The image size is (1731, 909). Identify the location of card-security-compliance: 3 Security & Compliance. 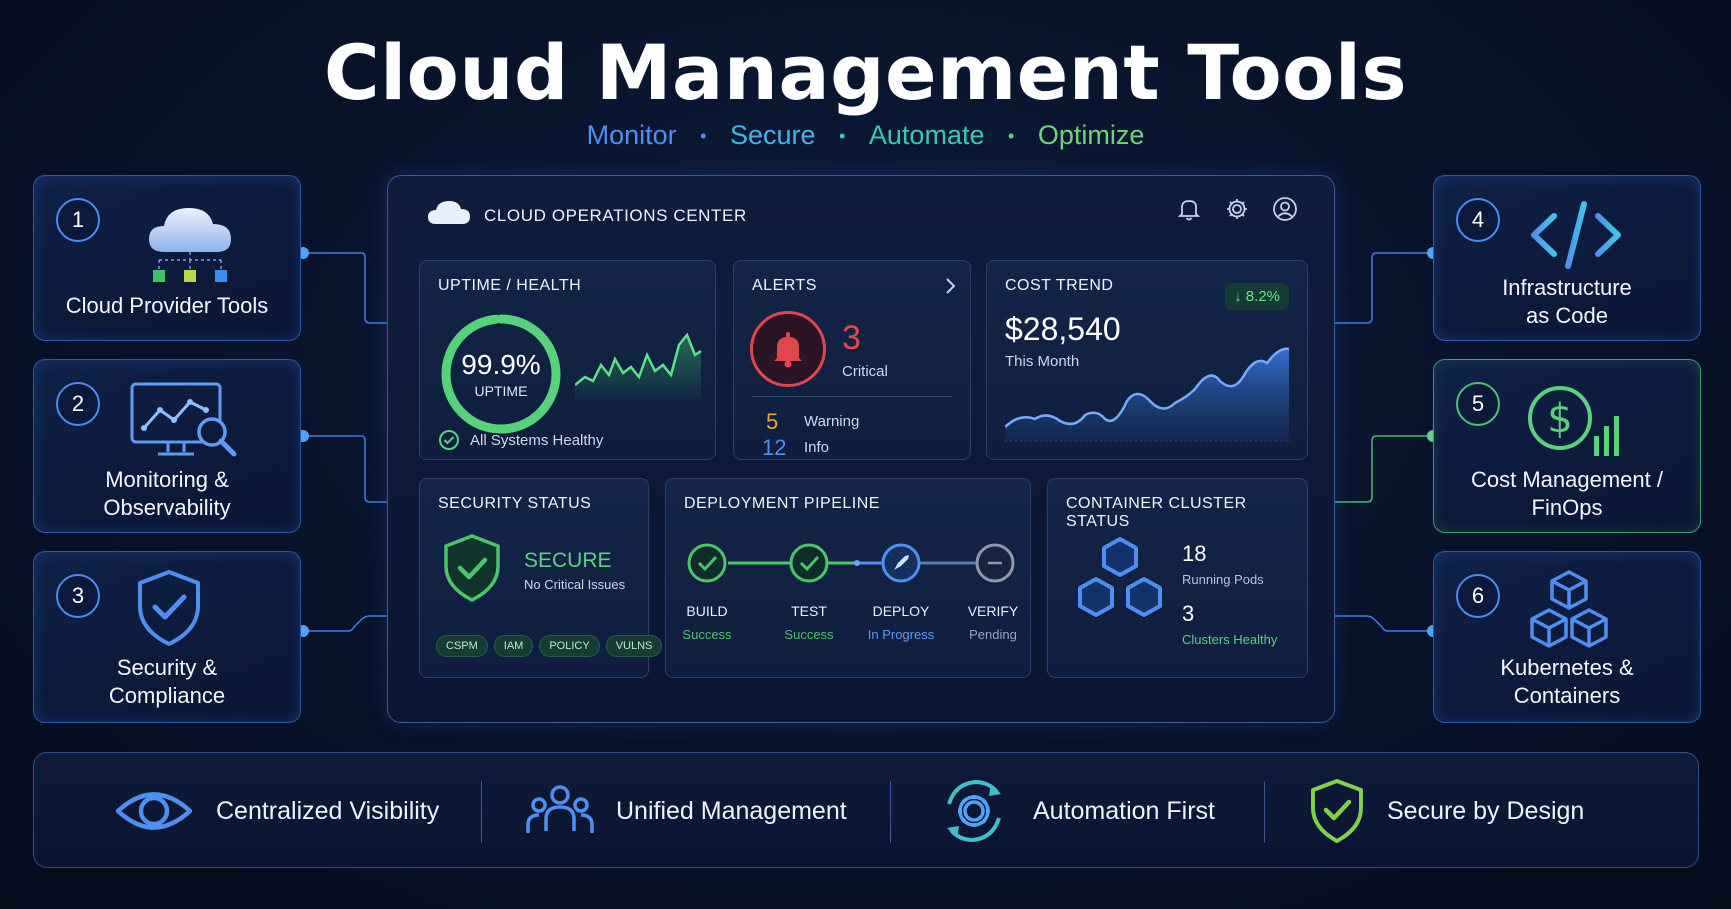
(167, 637).